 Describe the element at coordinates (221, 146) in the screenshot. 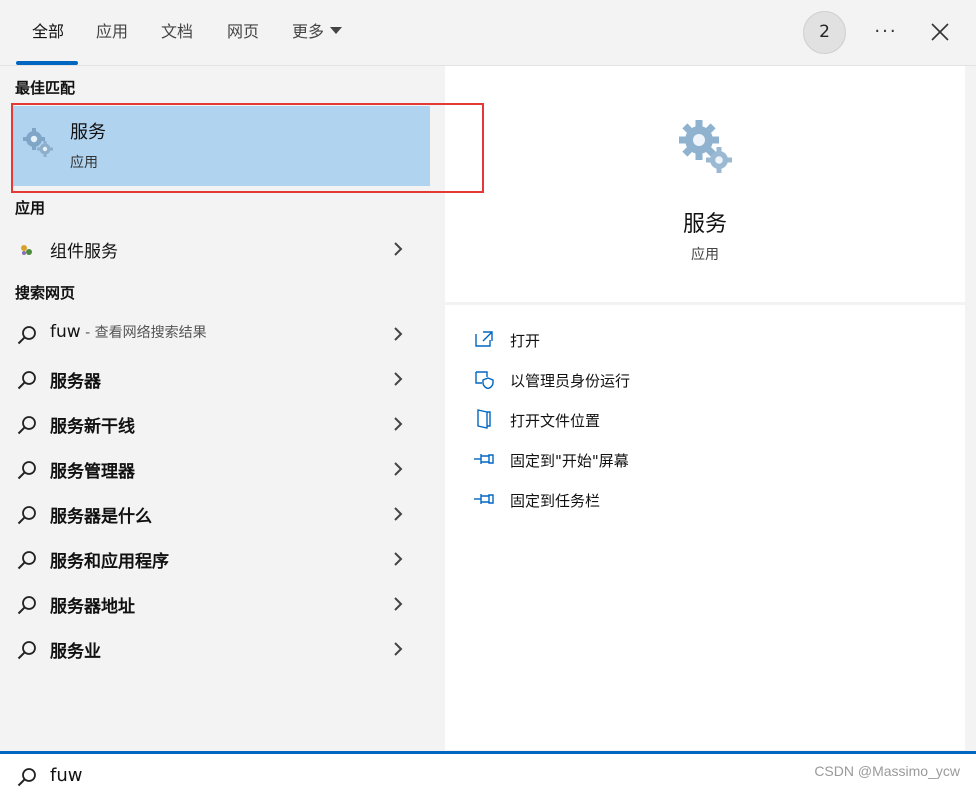

I see `best-match-item: 服务 应用` at that location.